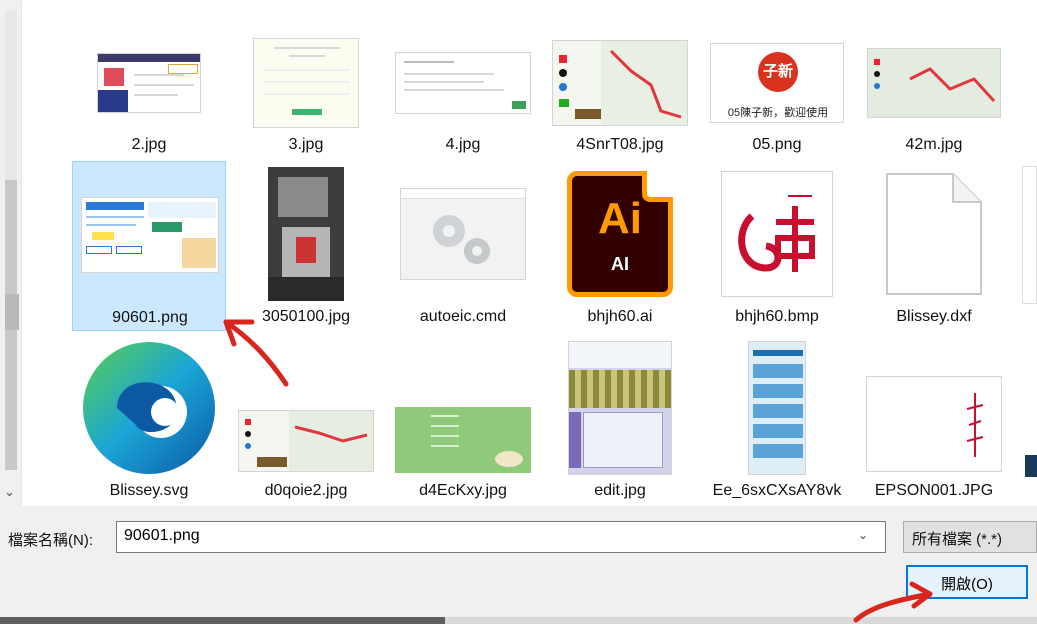 The image size is (1037, 624). What do you see at coordinates (150, 317) in the screenshot?
I see `file-name: 90601.png` at bounding box center [150, 317].